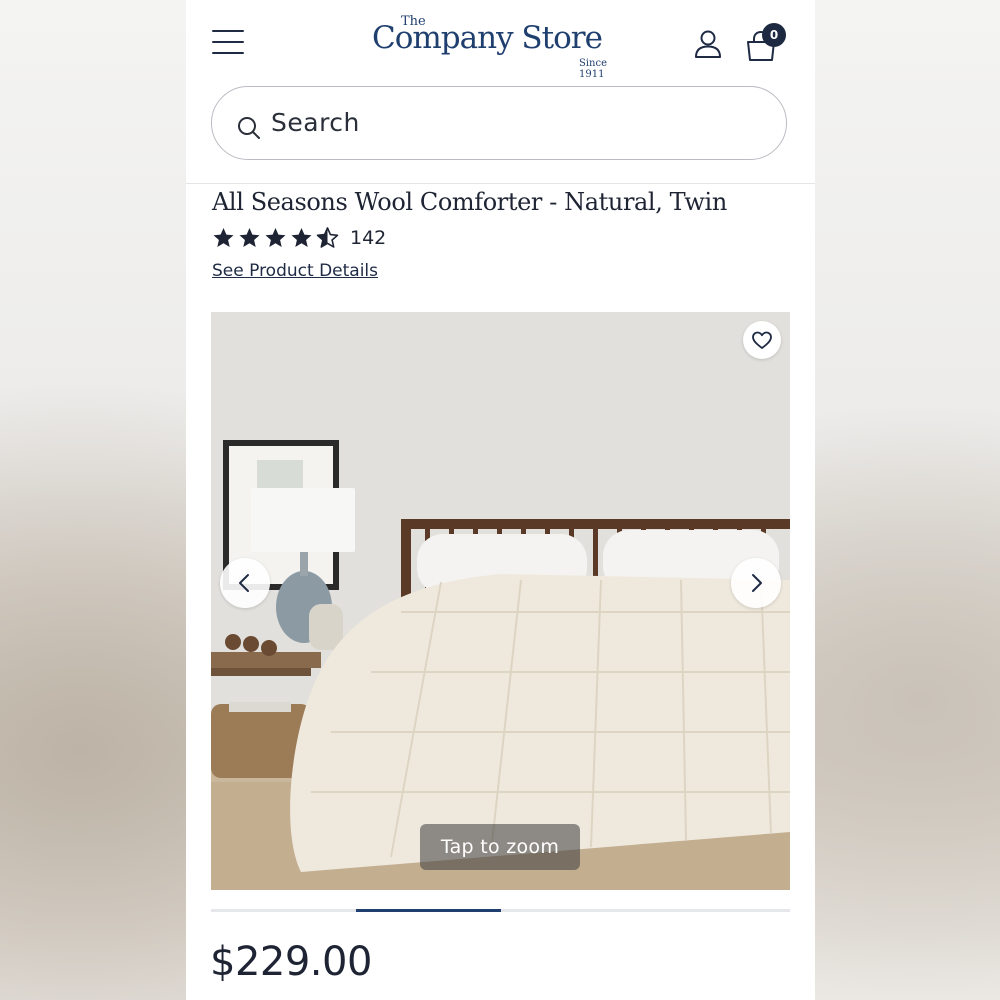  What do you see at coordinates (593, 69) in the screenshot?
I see `logo-since-text: Since 1911` at bounding box center [593, 69].